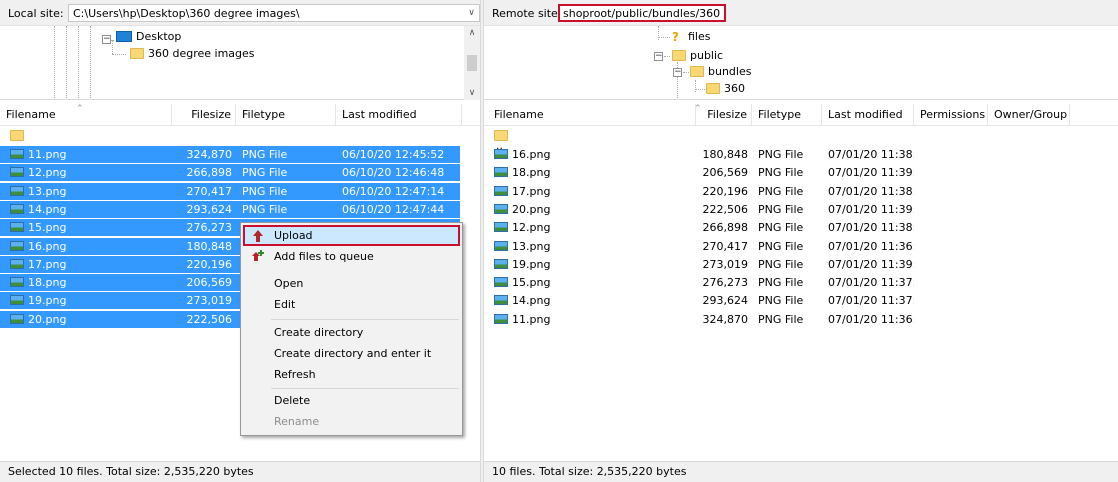 This screenshot has width=1118, height=482. I want to click on menu-item-create-directory: Create directory, so click(351, 332).